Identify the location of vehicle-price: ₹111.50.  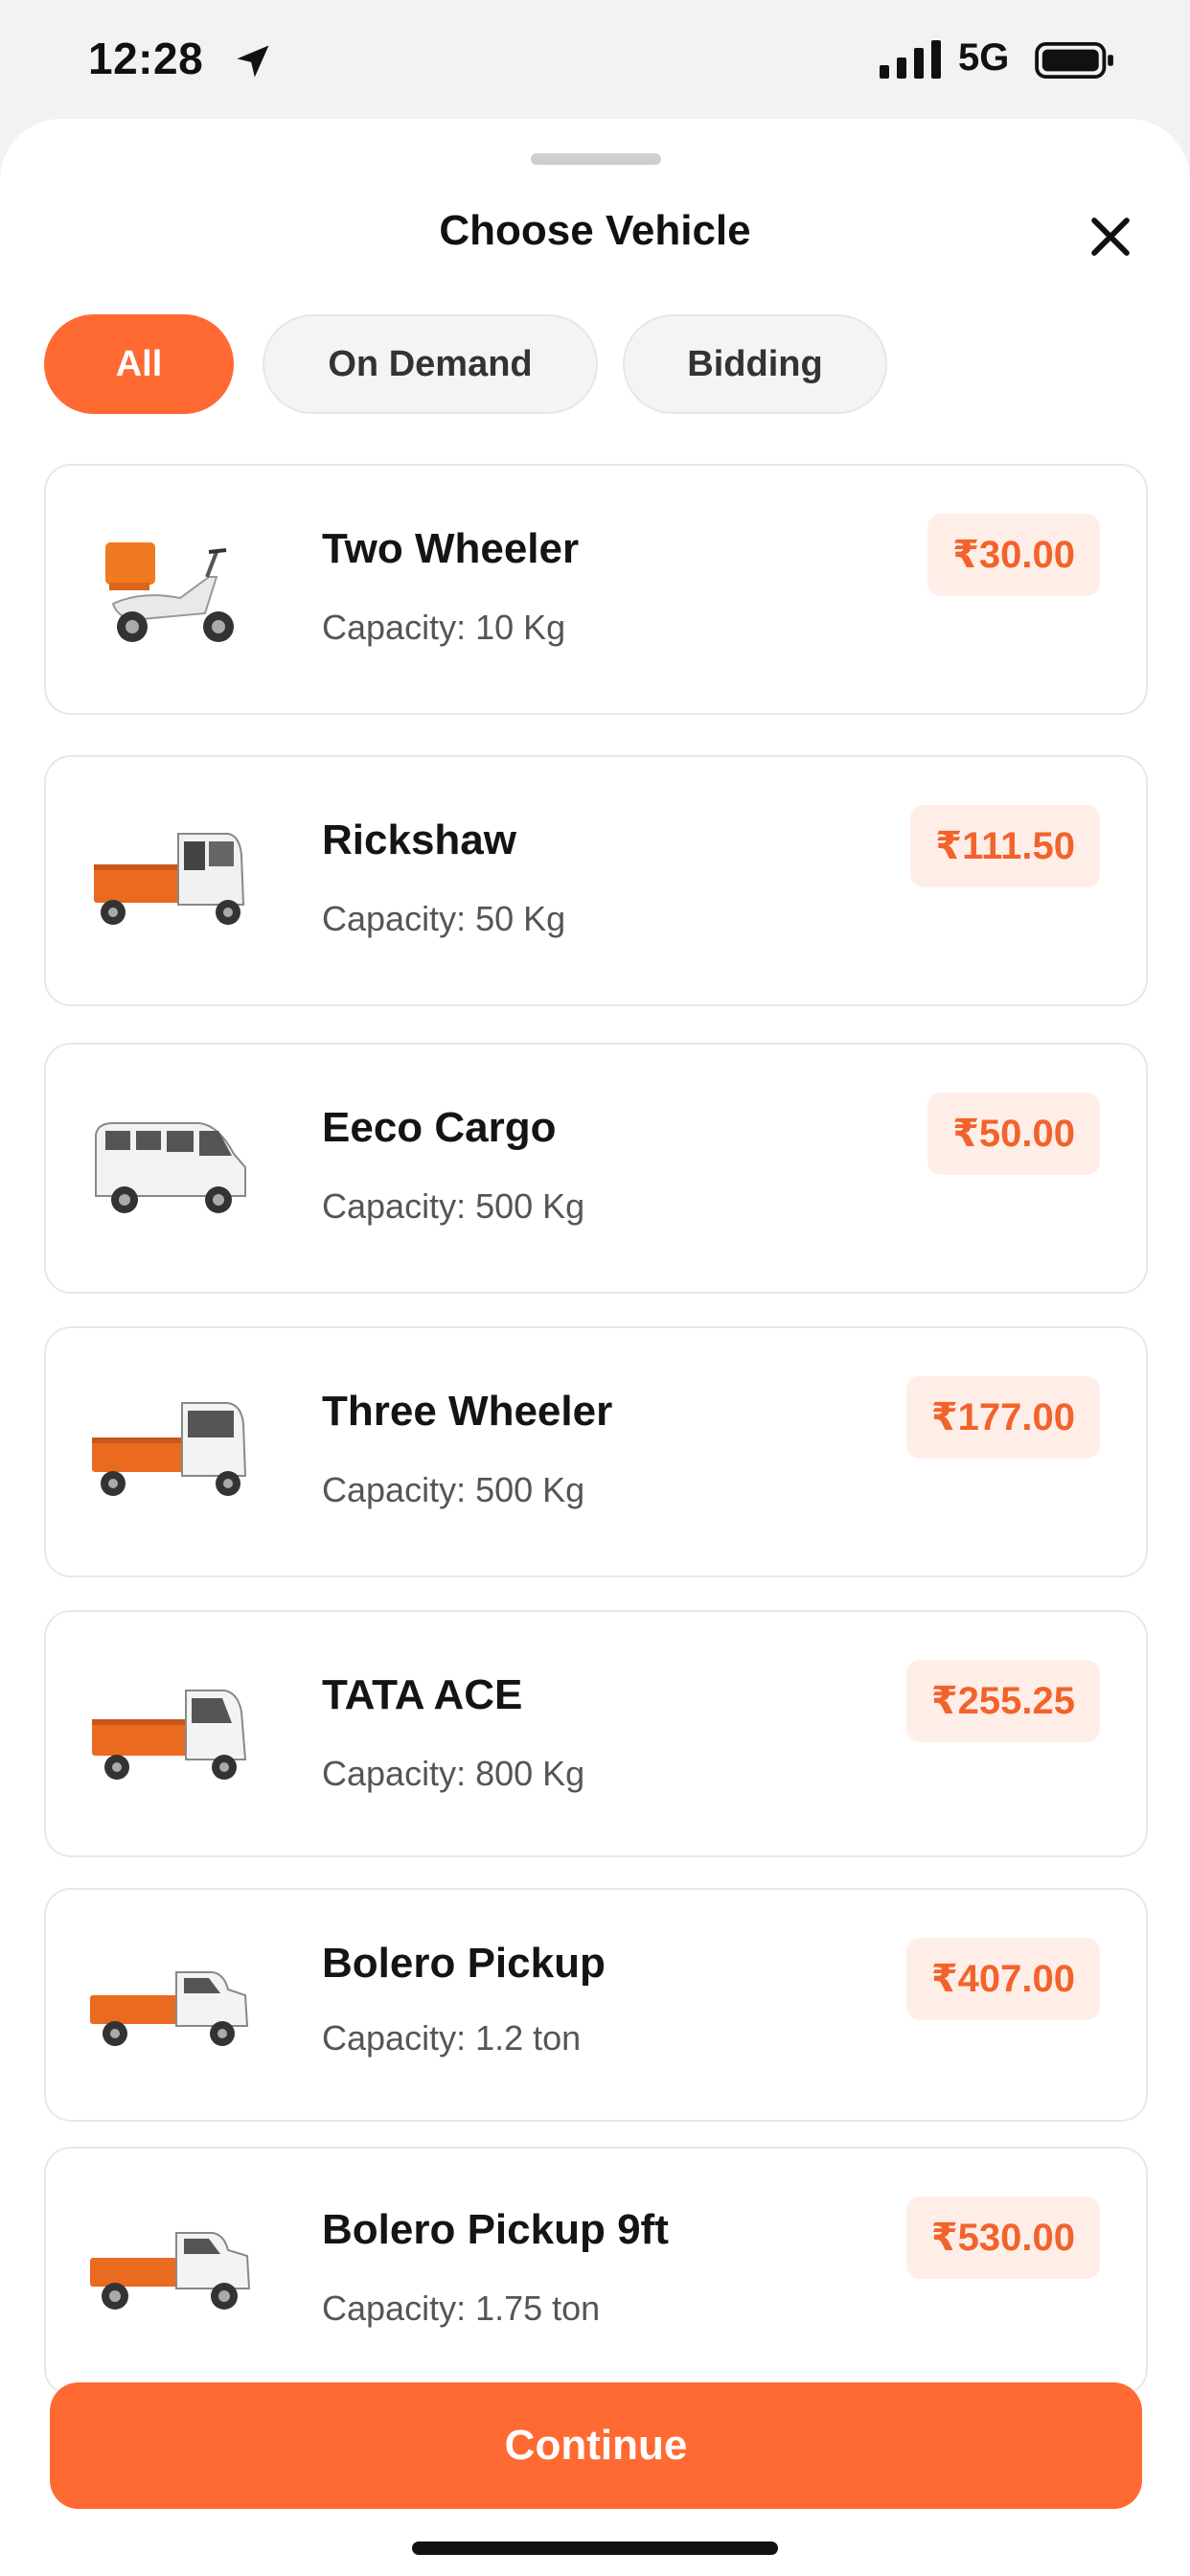
(1005, 846).